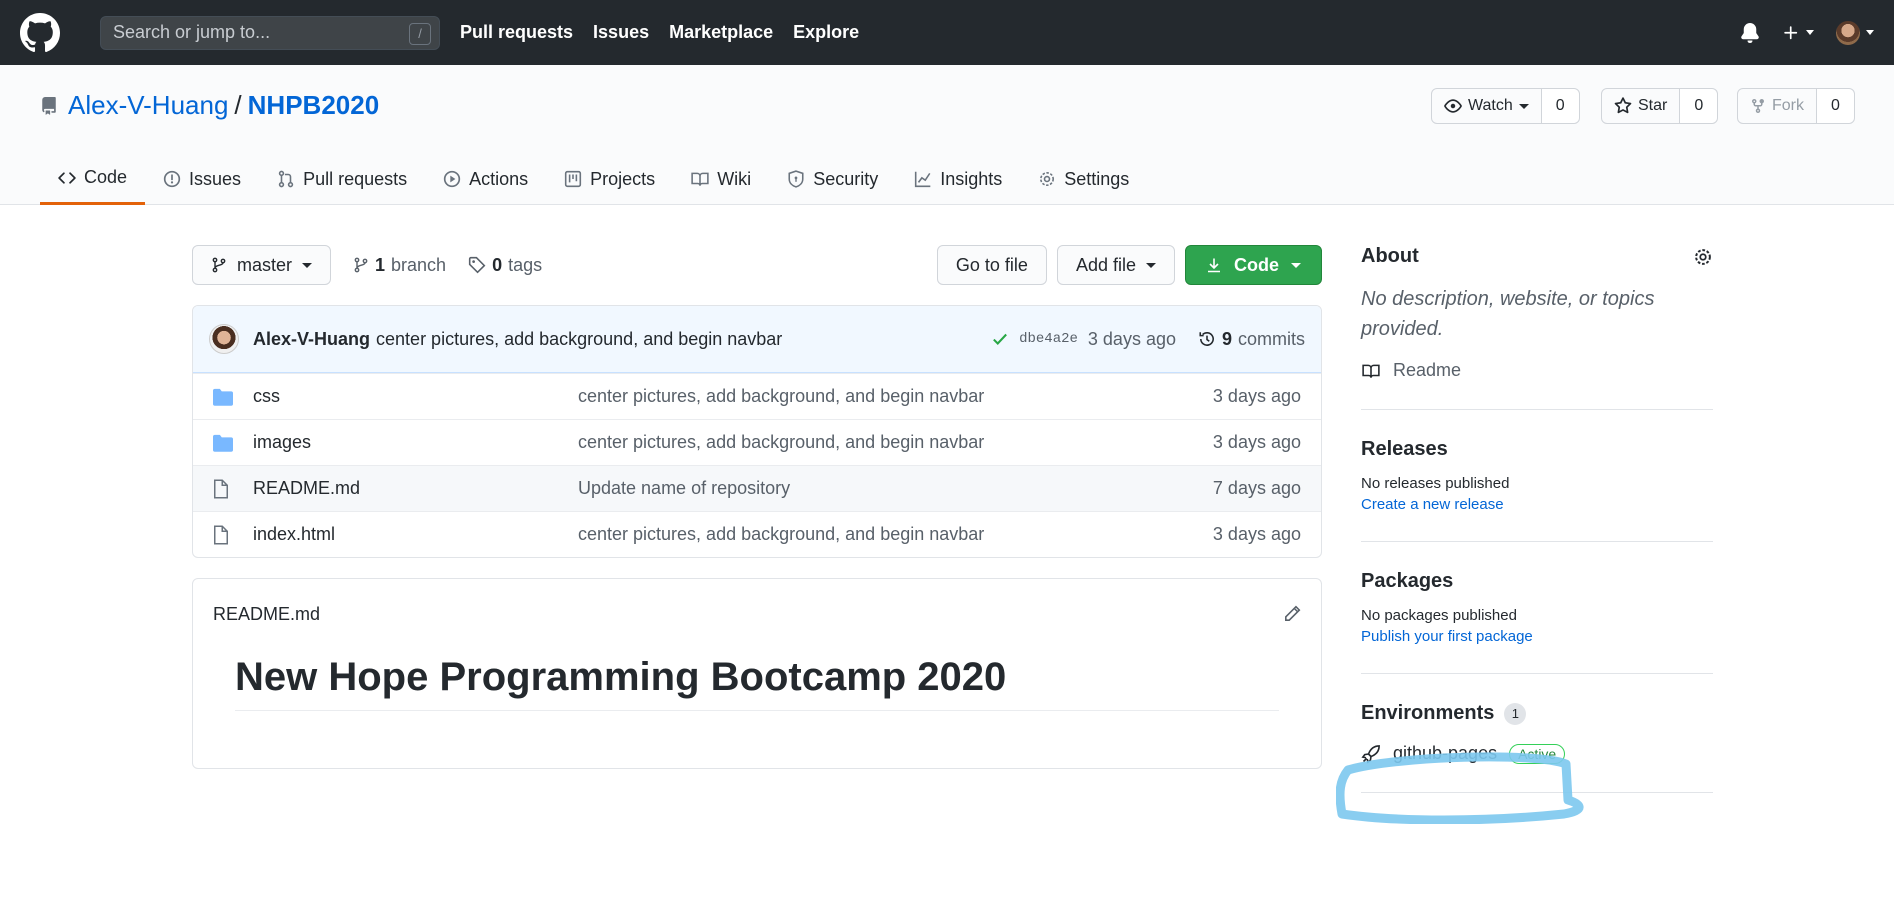 This screenshot has width=1894, height=900. I want to click on environments-title: Environments 1, so click(1537, 713).